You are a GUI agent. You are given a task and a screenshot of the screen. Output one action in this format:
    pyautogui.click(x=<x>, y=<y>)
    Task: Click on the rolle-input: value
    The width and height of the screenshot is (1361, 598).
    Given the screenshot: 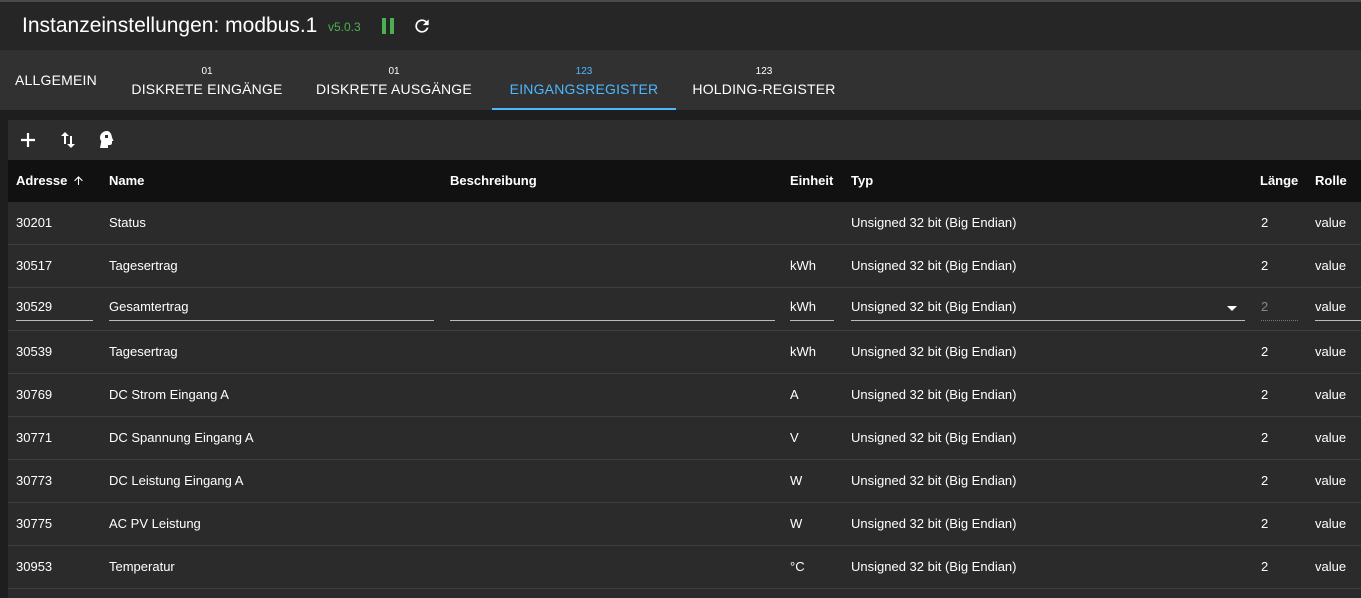 What is the action you would take?
    pyautogui.click(x=1338, y=310)
    